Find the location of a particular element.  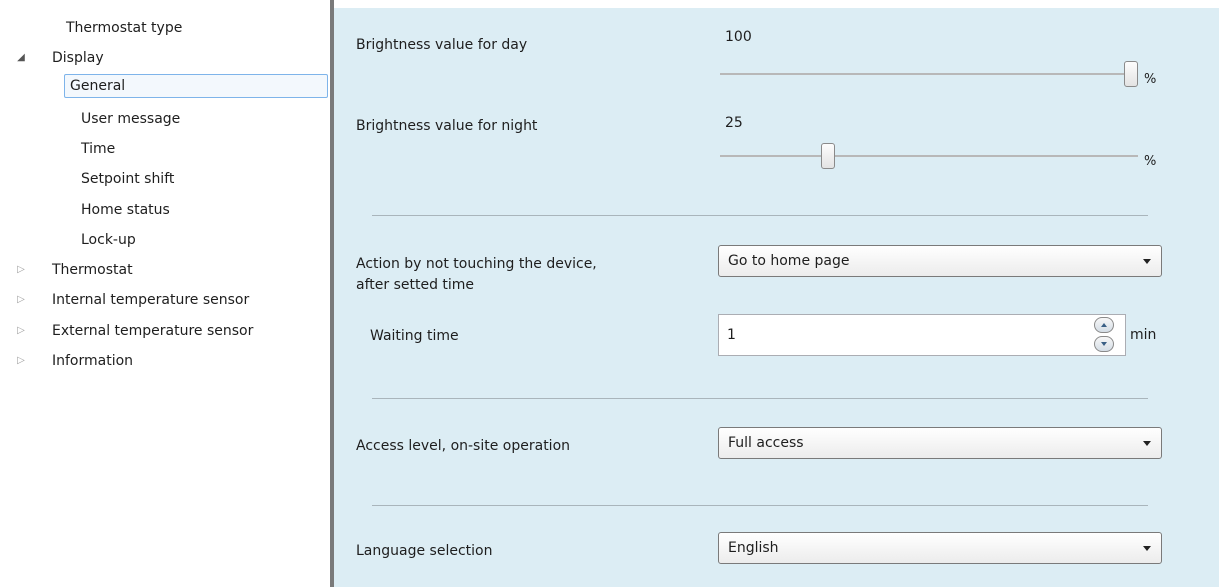

expanded-triangle-icon: ◢ is located at coordinates (21, 58).